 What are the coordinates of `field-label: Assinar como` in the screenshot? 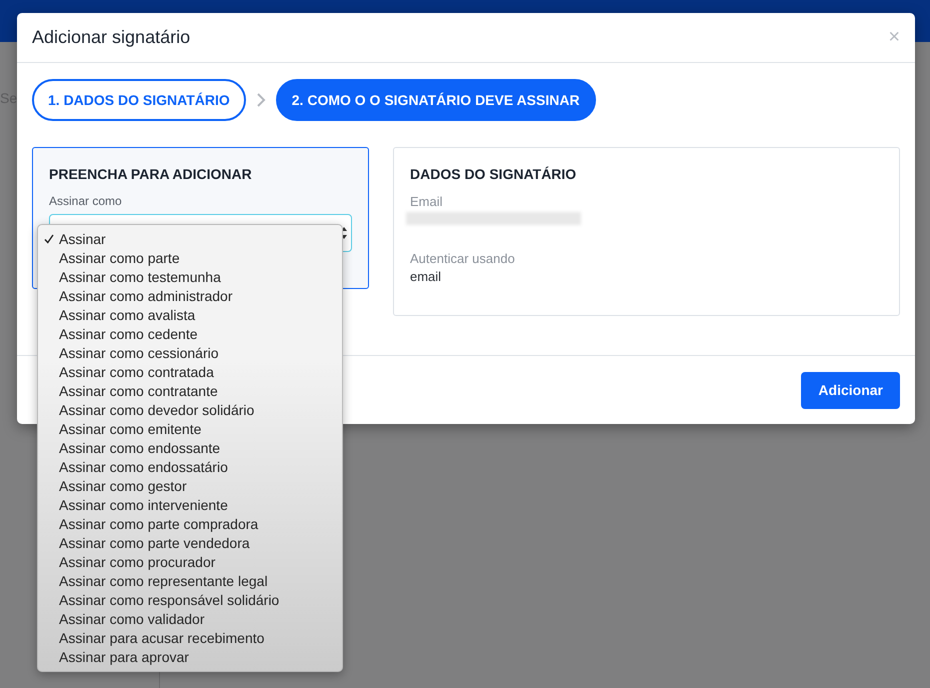 It's located at (86, 201).